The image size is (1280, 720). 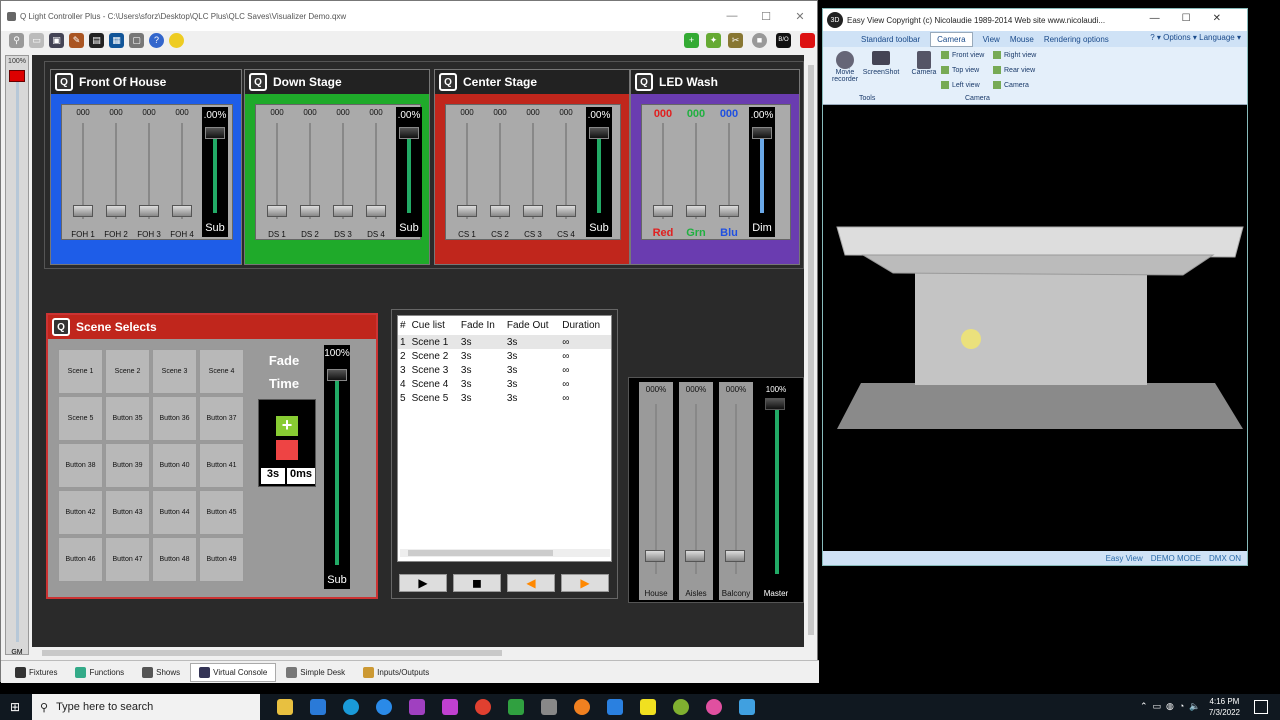 I want to click on channel-slider: 000 FOH 3, so click(x=149, y=173).